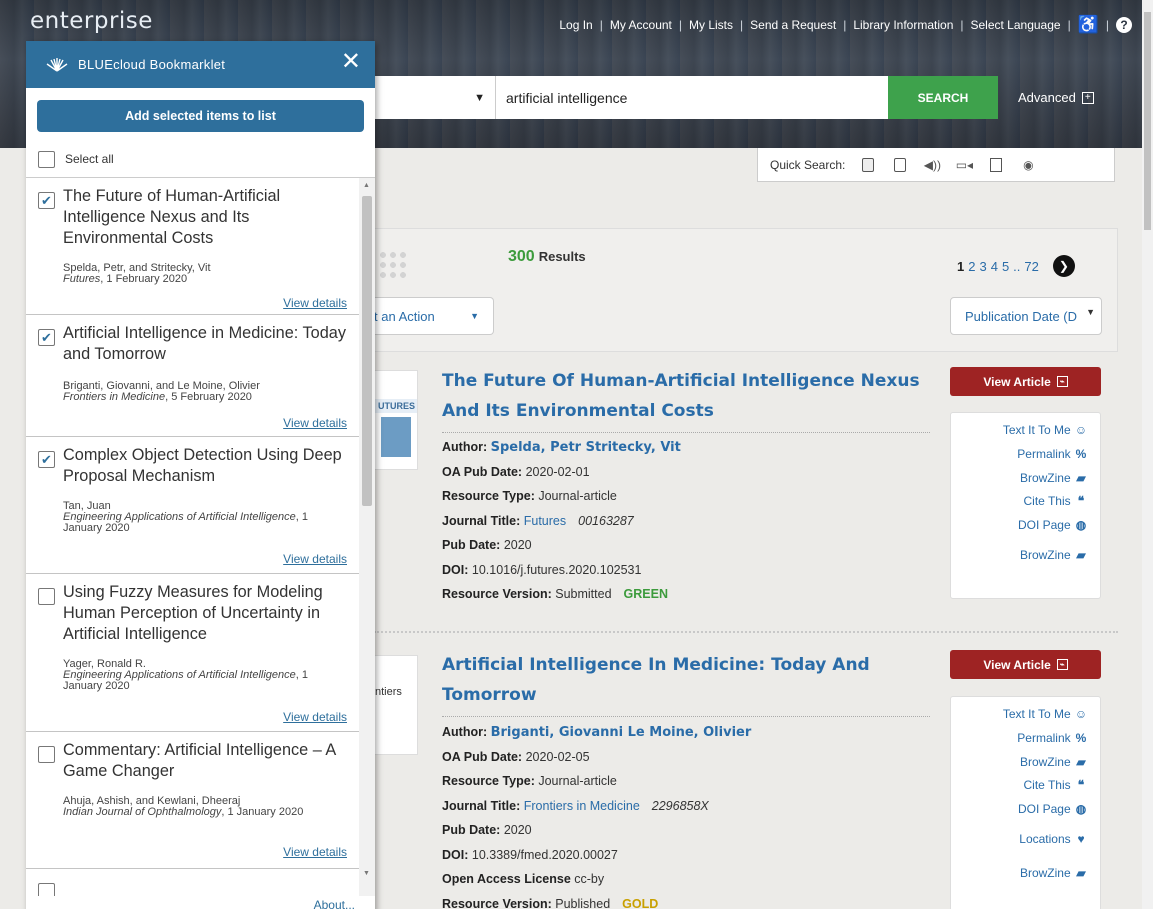 The height and width of the screenshot is (909, 1153). What do you see at coordinates (964, 165) in the screenshot?
I see `video-icon: ▭◂` at bounding box center [964, 165].